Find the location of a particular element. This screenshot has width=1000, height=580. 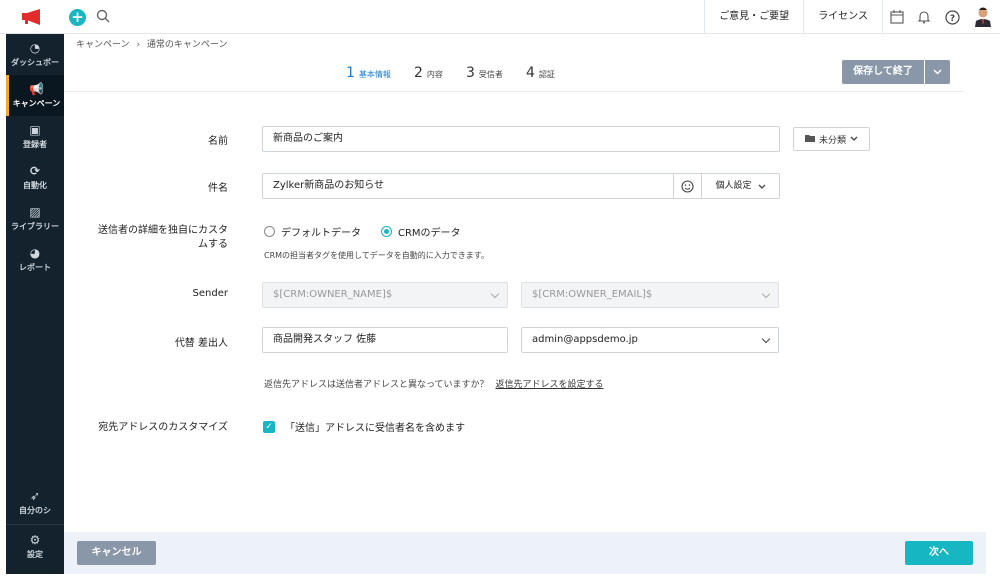

radio-crm-data: CRMのデータ is located at coordinates (421, 231).